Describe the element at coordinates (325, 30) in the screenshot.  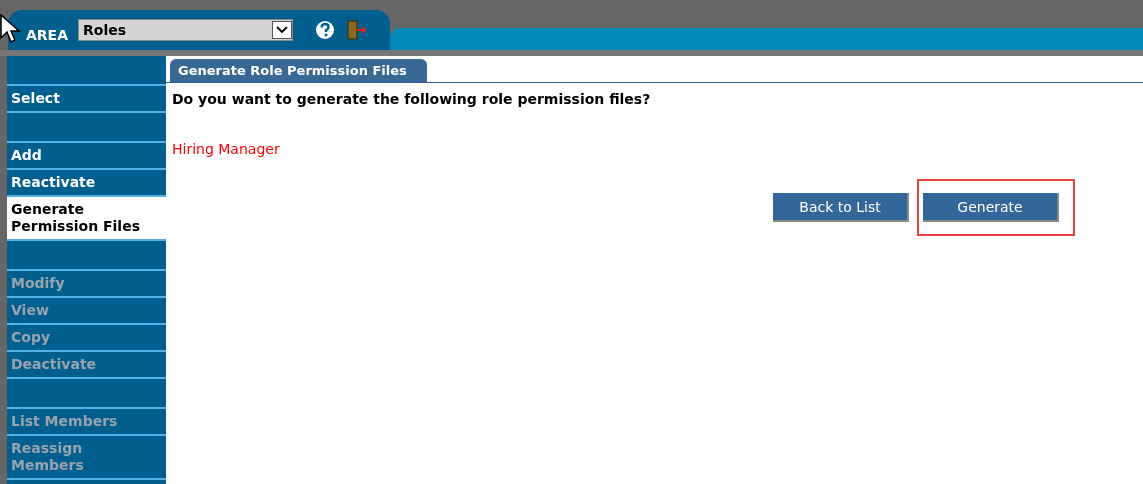
I see `help-icon` at that location.